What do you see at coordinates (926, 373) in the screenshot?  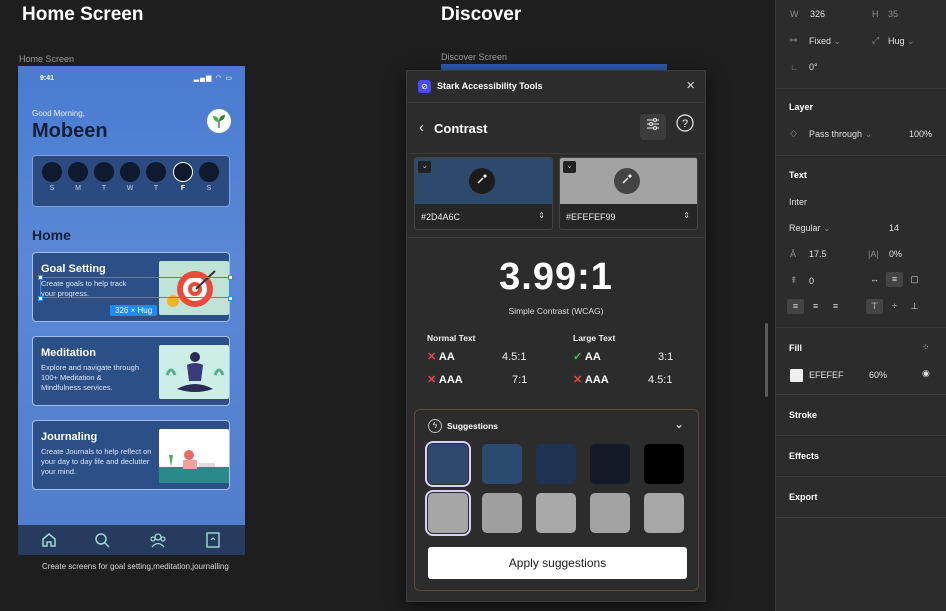 I see `eye-icon: ◉` at bounding box center [926, 373].